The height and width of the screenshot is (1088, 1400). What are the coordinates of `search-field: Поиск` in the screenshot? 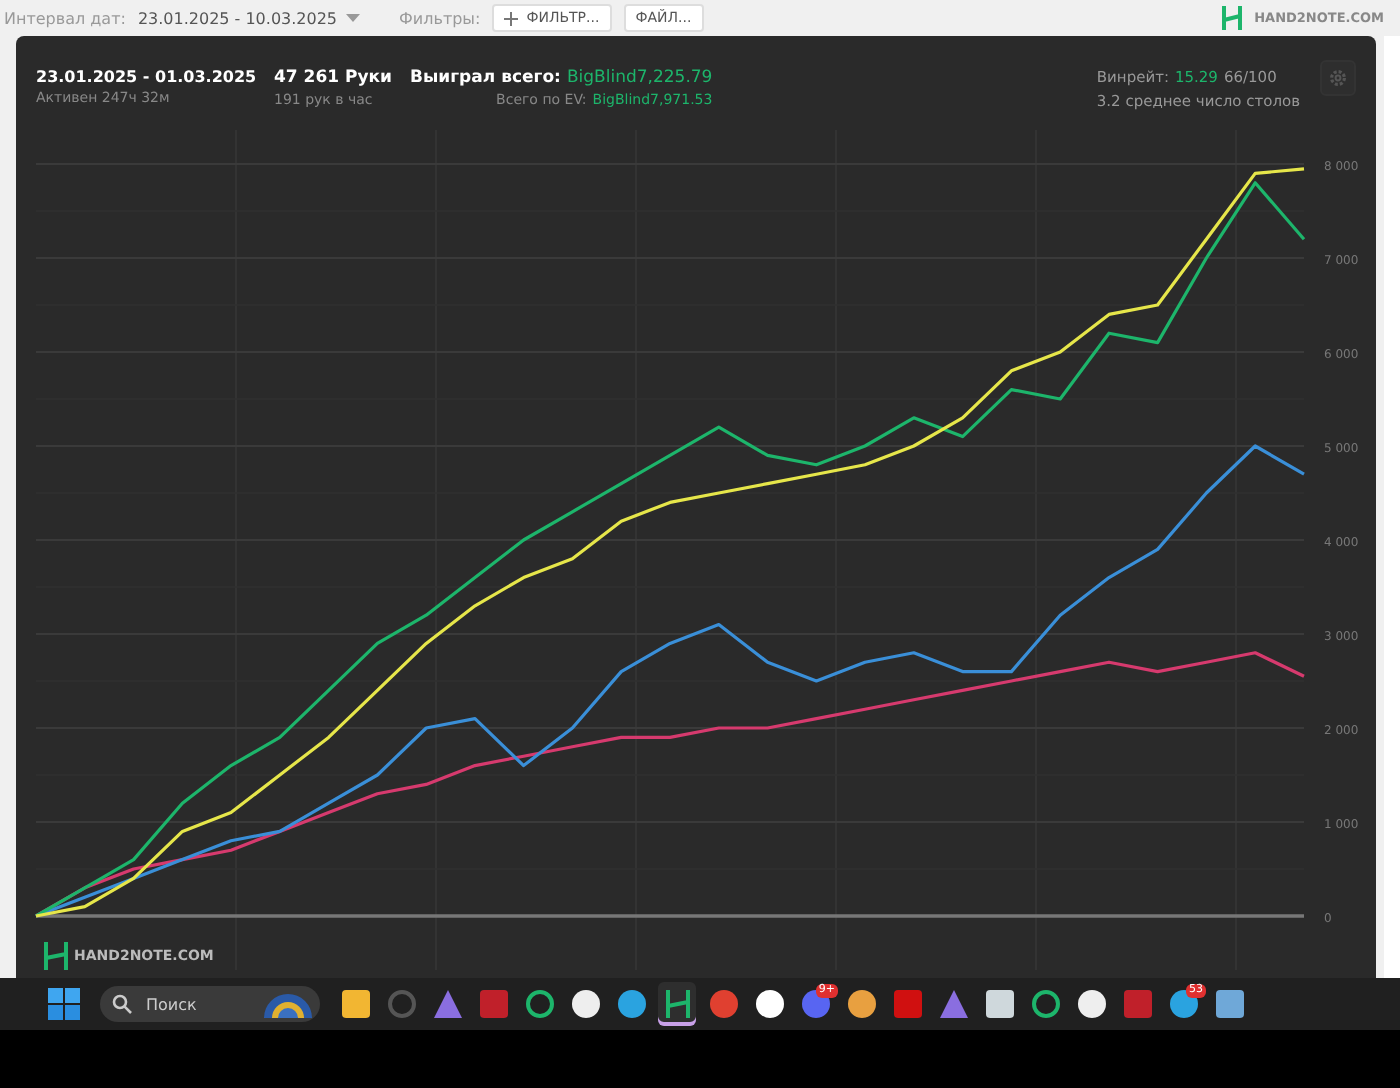 It's located at (210, 1004).